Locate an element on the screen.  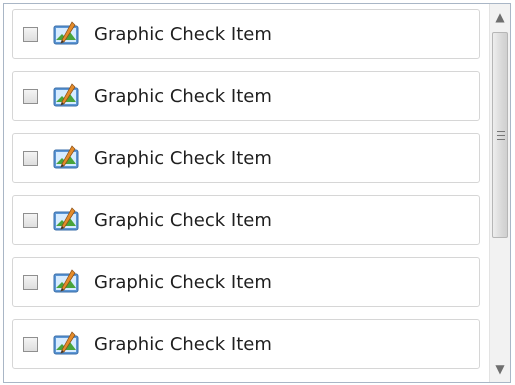
scroll-thumb is located at coordinates (500, 135).